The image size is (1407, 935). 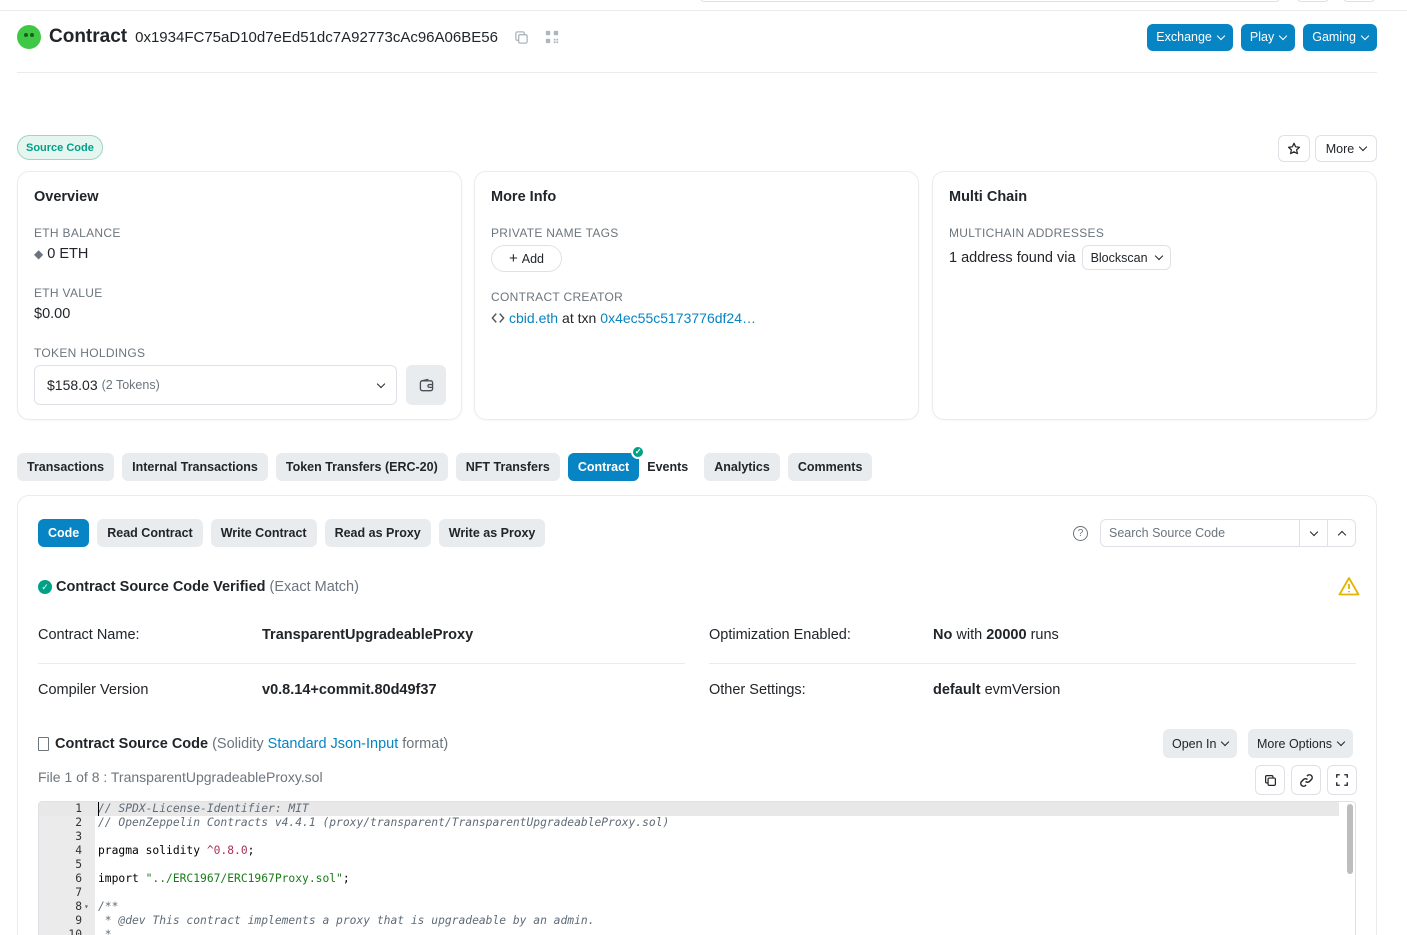 I want to click on open-in-button: Open In, so click(x=1200, y=743).